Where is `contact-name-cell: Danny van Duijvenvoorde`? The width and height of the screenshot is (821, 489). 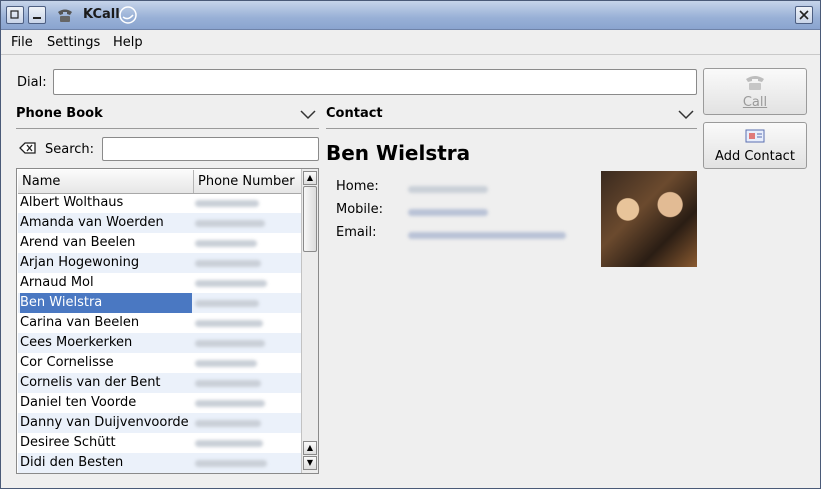
contact-name-cell: Danny van Duijvenvoorde is located at coordinates (104, 422).